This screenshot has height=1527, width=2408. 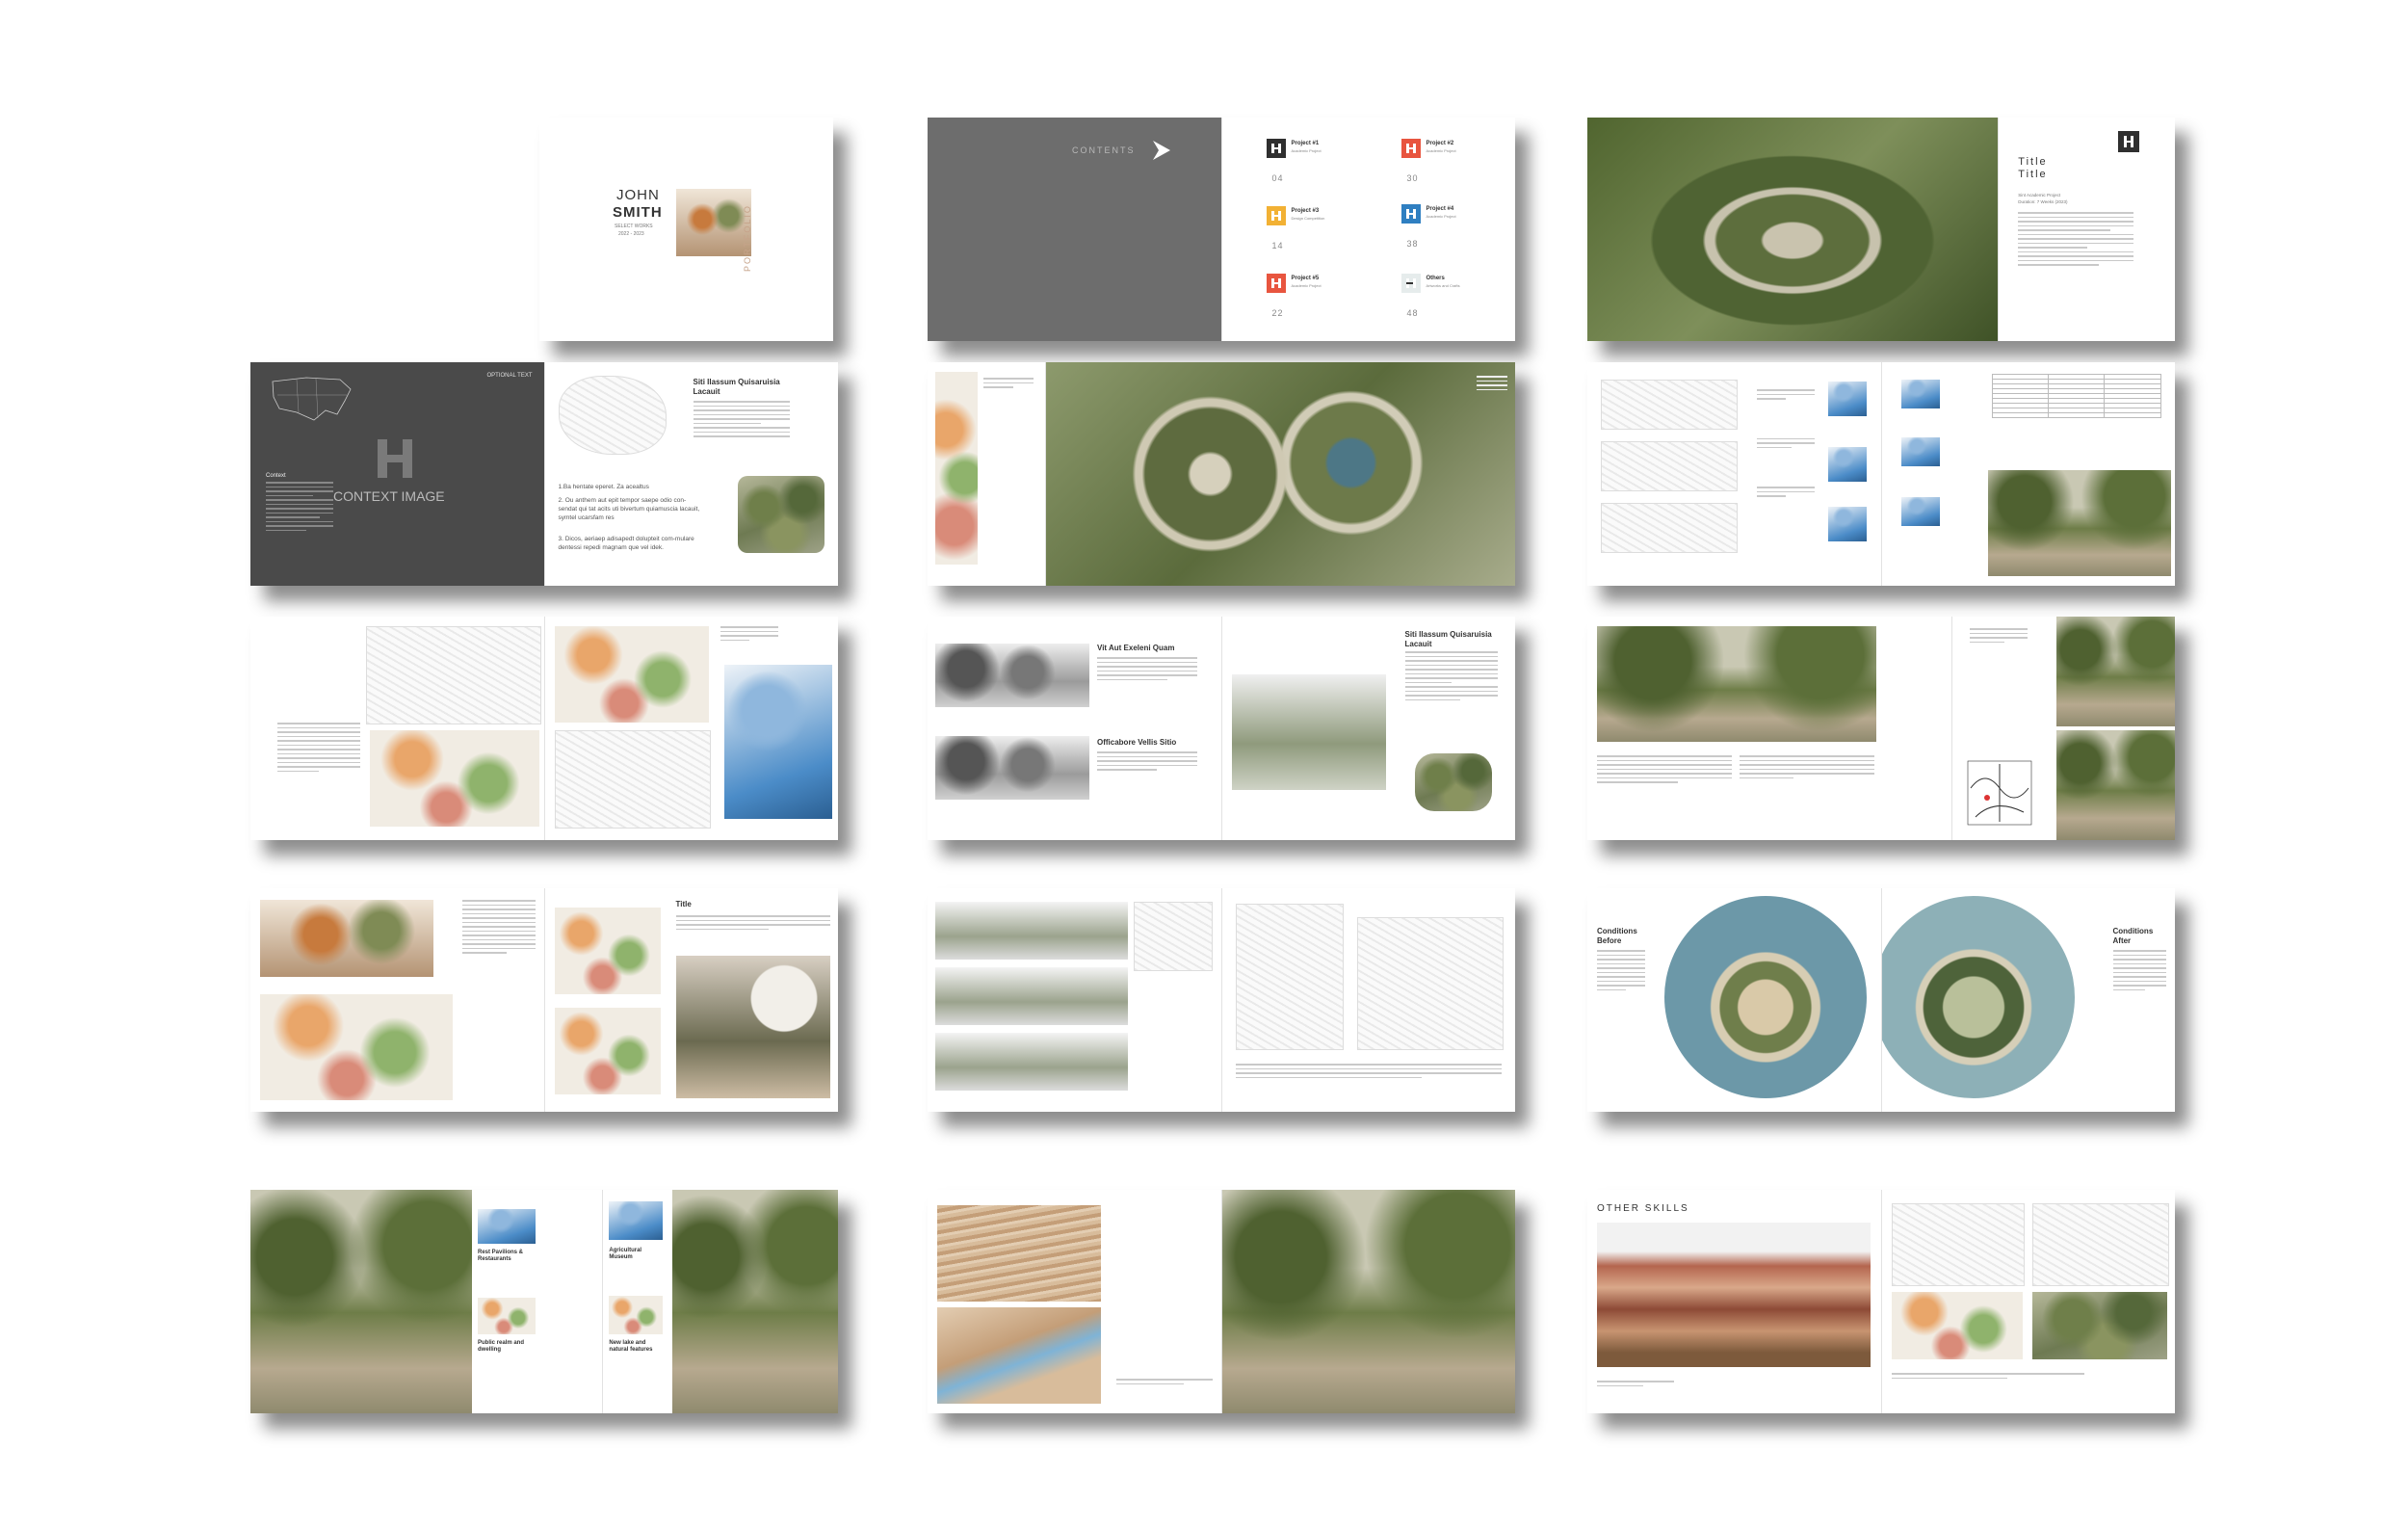 What do you see at coordinates (741, 420) in the screenshot?
I see `siti-paragraph` at bounding box center [741, 420].